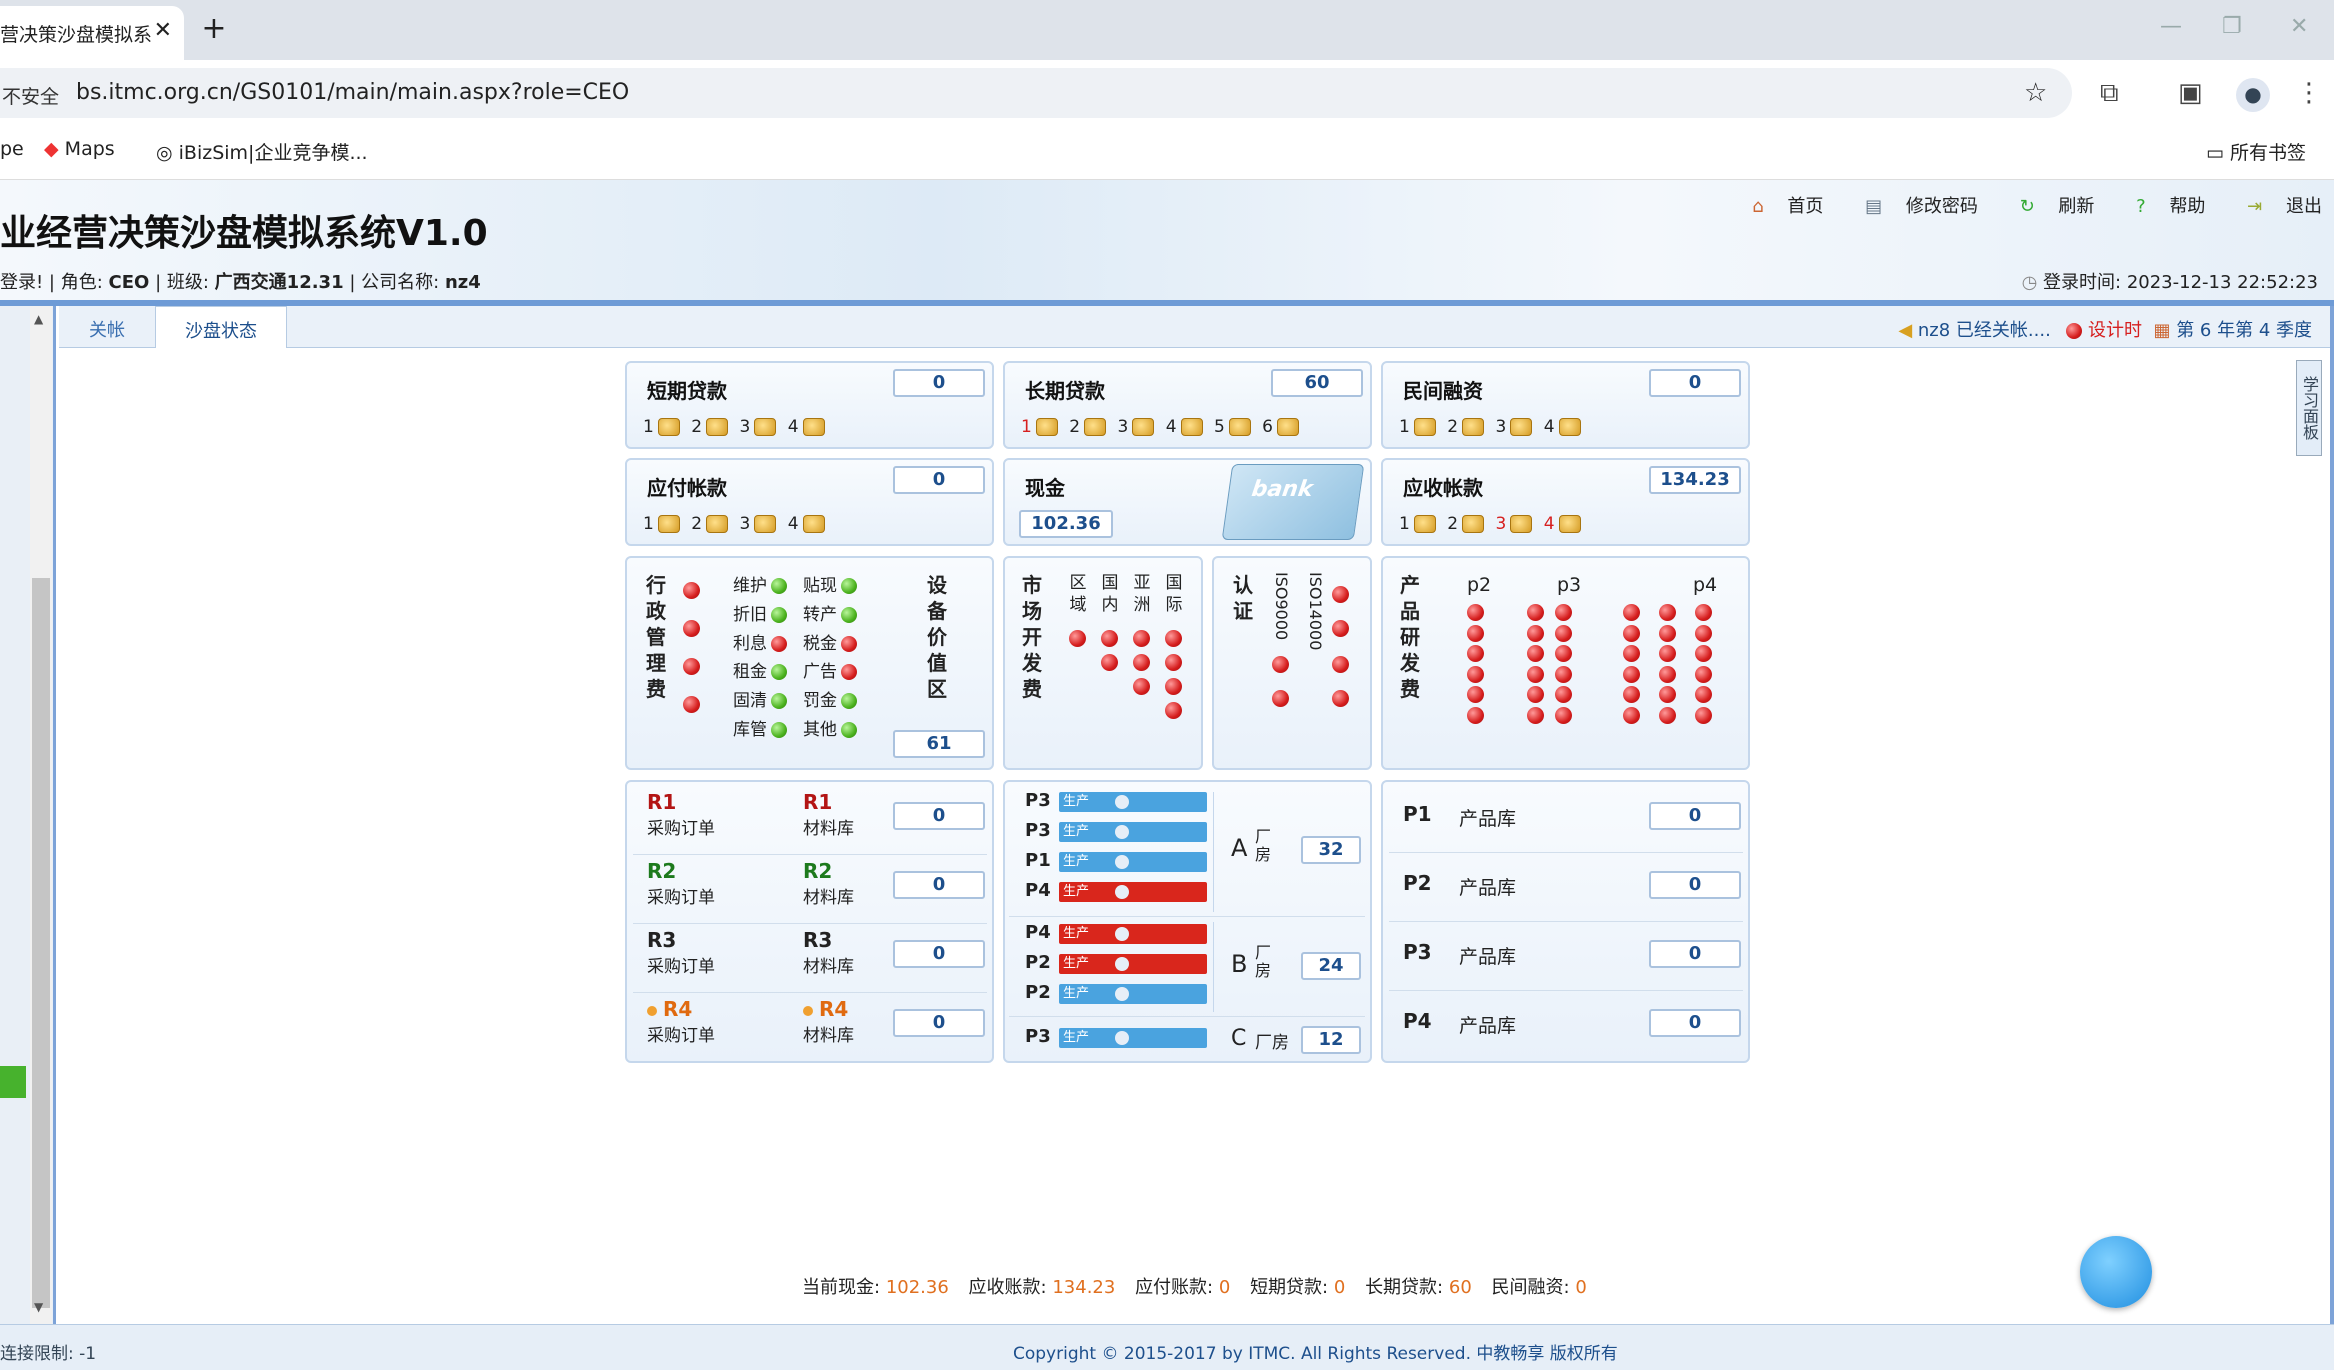 The image size is (2334, 1370). What do you see at coordinates (1281, 606) in the screenshot?
I see `cert-col: ISO9000` at bounding box center [1281, 606].